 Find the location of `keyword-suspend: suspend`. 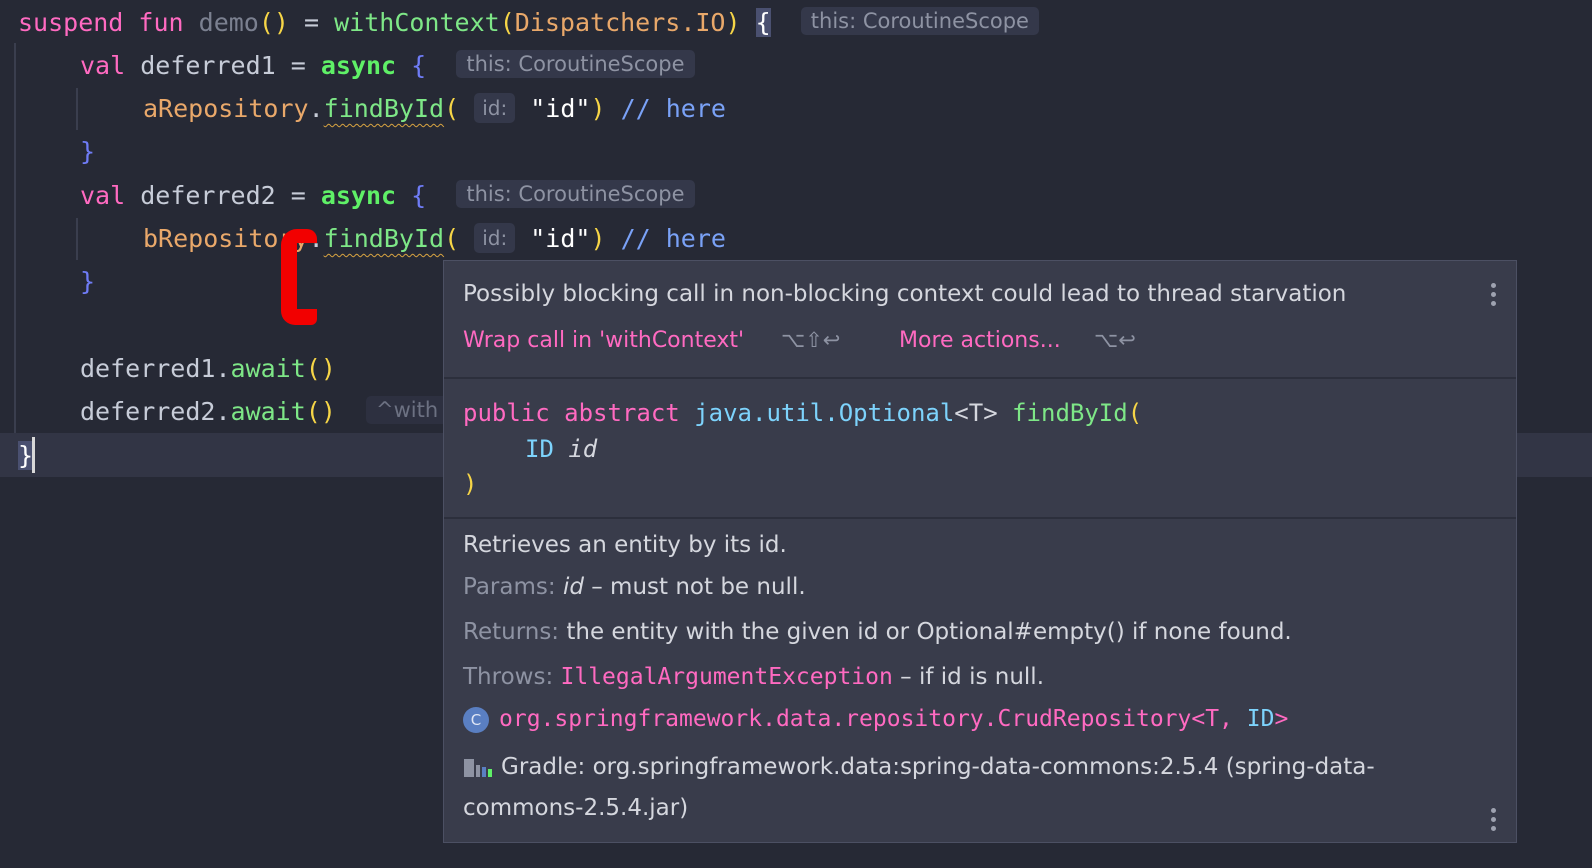

keyword-suspend: suspend is located at coordinates (71, 22).